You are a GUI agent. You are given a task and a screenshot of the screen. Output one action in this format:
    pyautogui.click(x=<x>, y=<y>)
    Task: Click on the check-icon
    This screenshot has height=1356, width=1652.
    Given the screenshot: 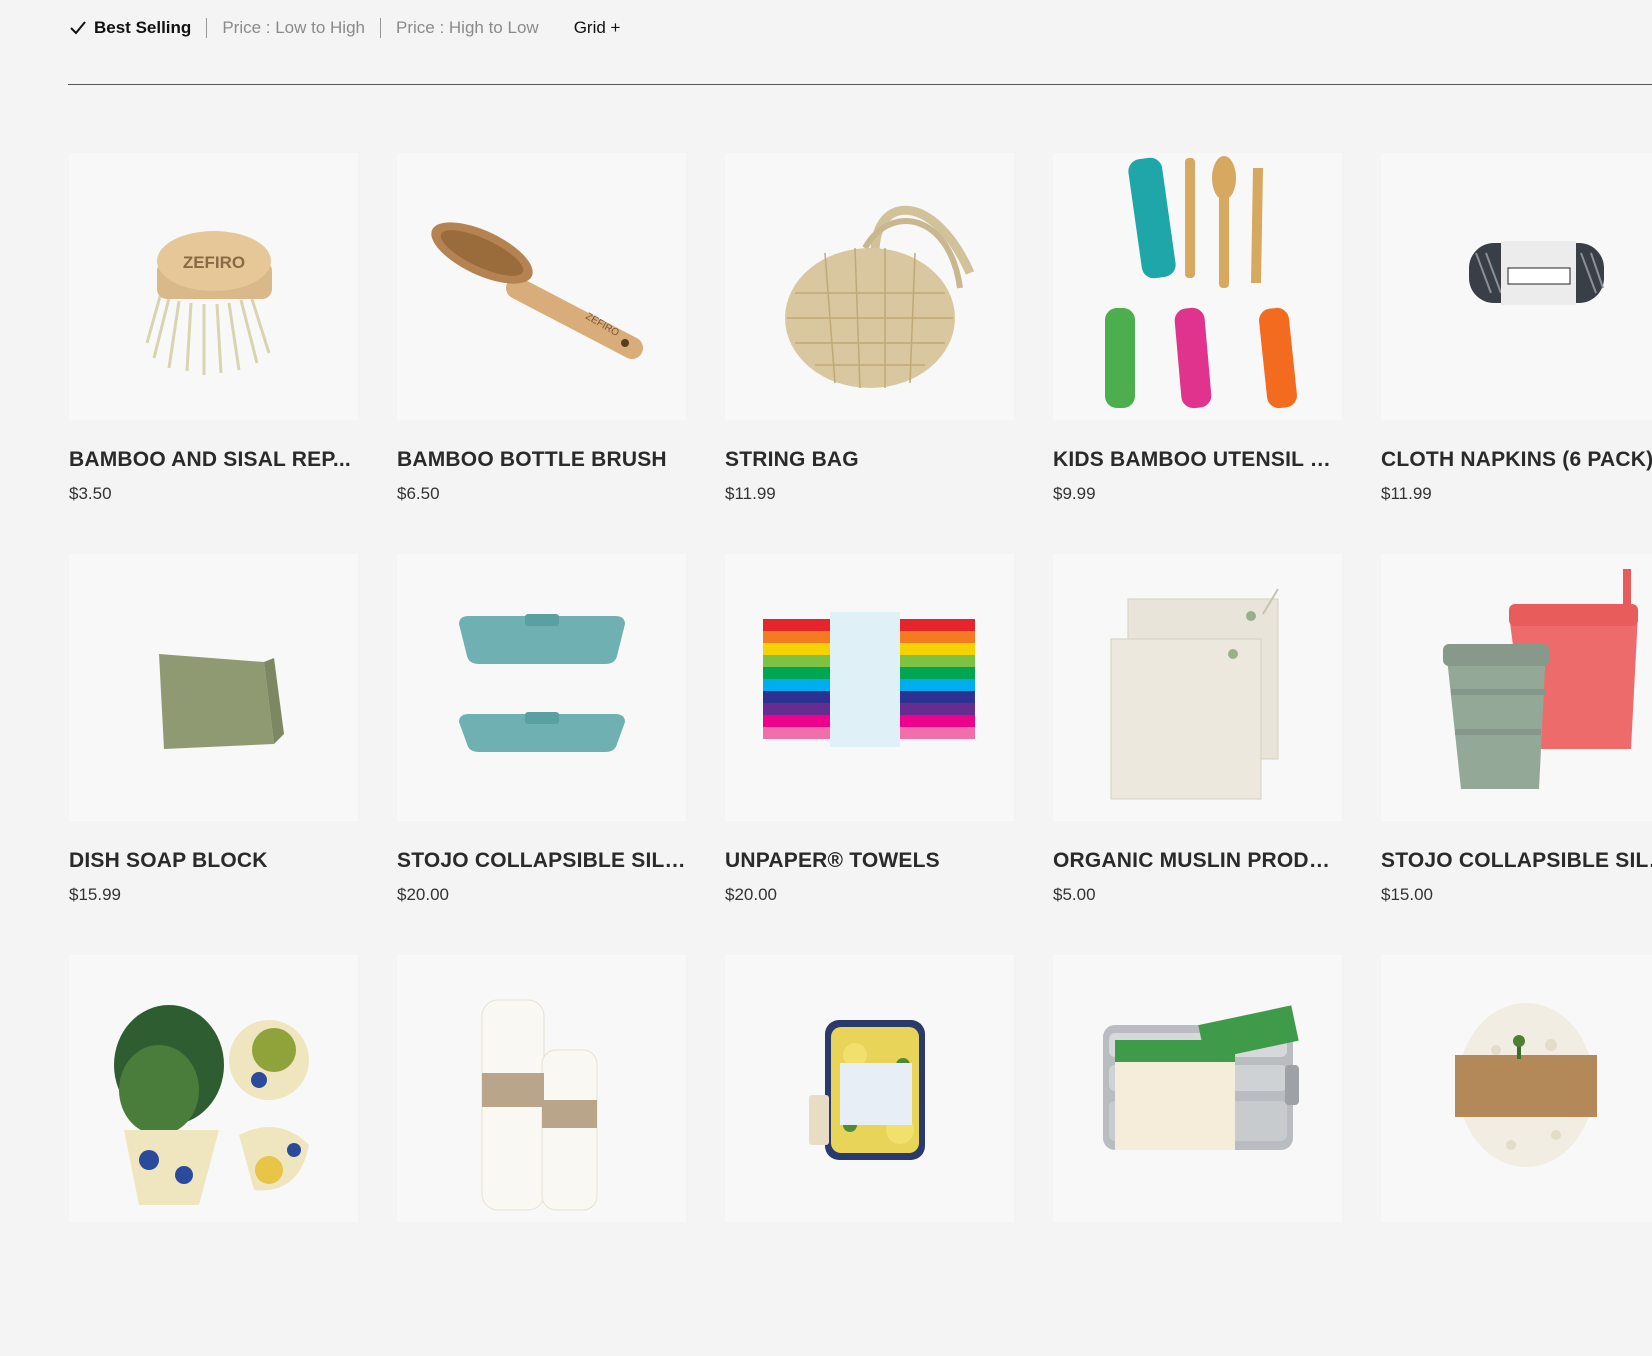 What is the action you would take?
    pyautogui.click(x=78, y=28)
    